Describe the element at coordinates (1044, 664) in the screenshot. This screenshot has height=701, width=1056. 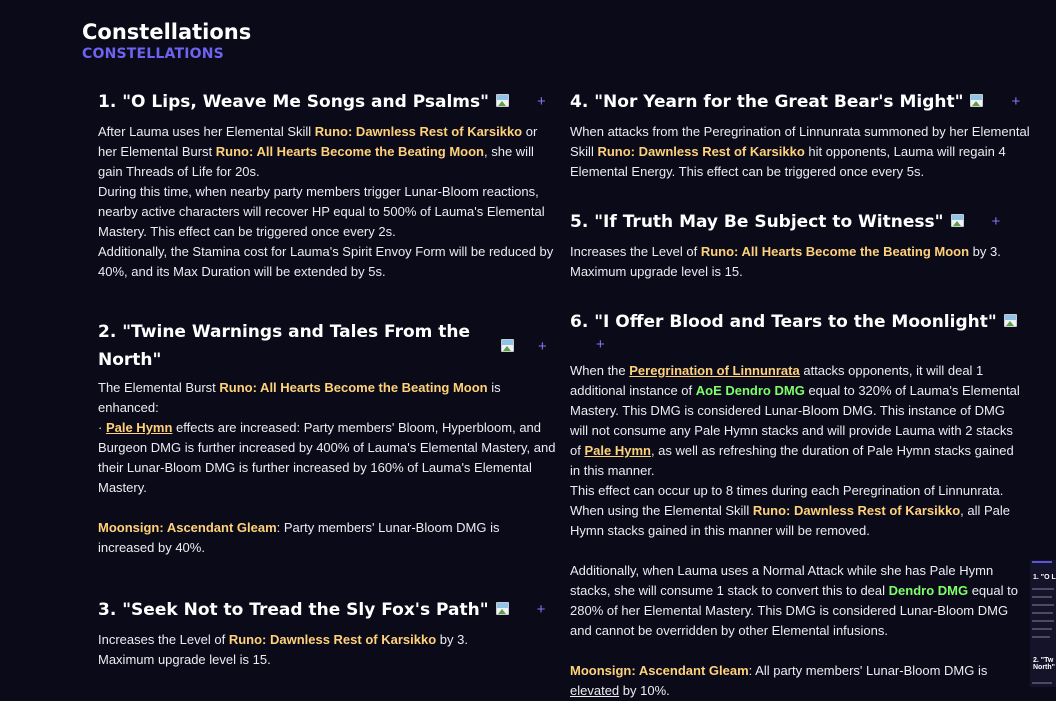
I see `preview-item-2: 2. "Tw North"` at that location.